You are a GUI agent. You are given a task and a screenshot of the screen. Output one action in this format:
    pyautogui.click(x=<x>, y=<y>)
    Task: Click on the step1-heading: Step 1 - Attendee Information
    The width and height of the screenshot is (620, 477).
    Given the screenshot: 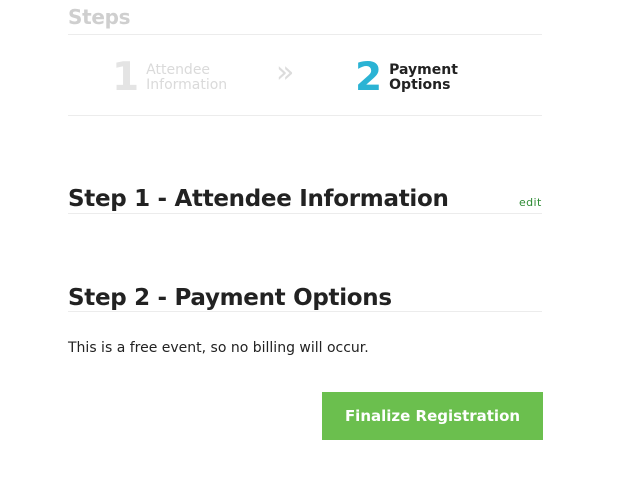 What is the action you would take?
    pyautogui.click(x=258, y=199)
    